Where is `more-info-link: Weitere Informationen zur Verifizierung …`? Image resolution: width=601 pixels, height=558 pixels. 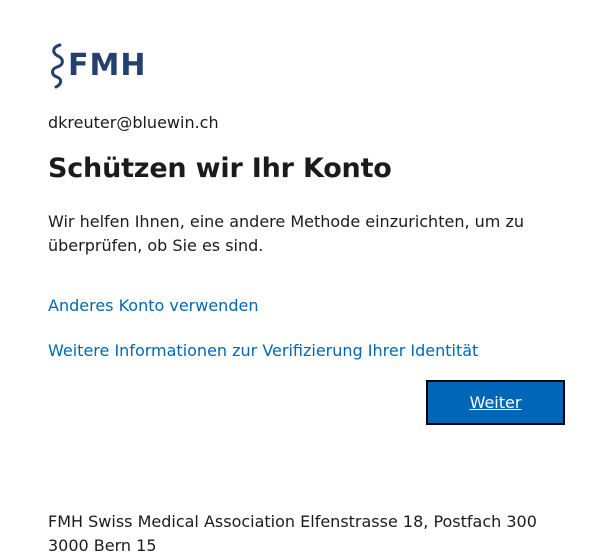 more-info-link: Weitere Informationen zur Verifizierung … is located at coordinates (263, 350).